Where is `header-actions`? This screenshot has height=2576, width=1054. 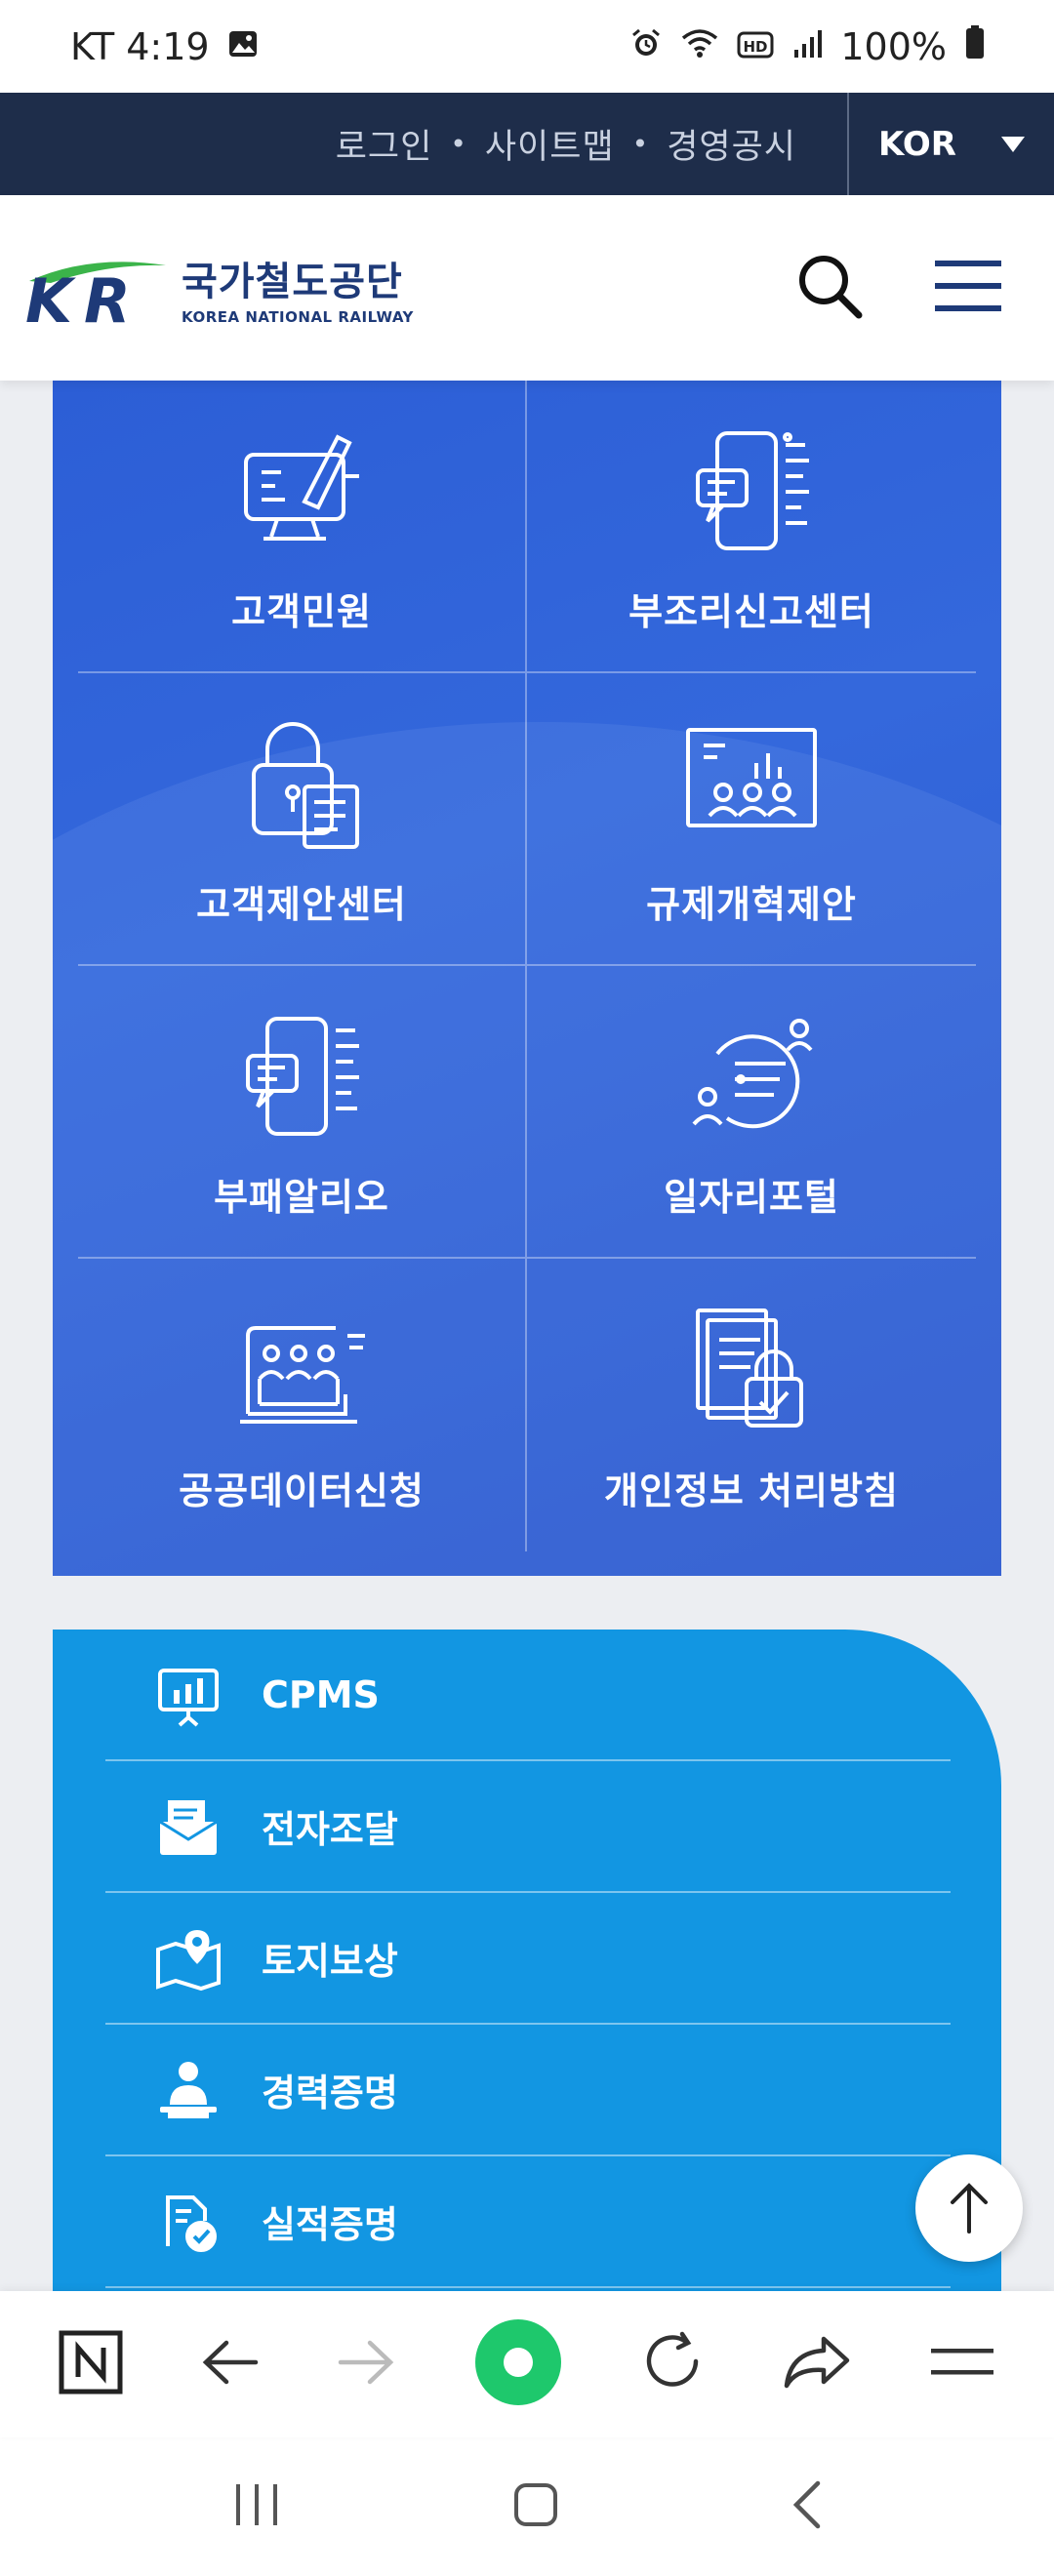
header-actions is located at coordinates (898, 288).